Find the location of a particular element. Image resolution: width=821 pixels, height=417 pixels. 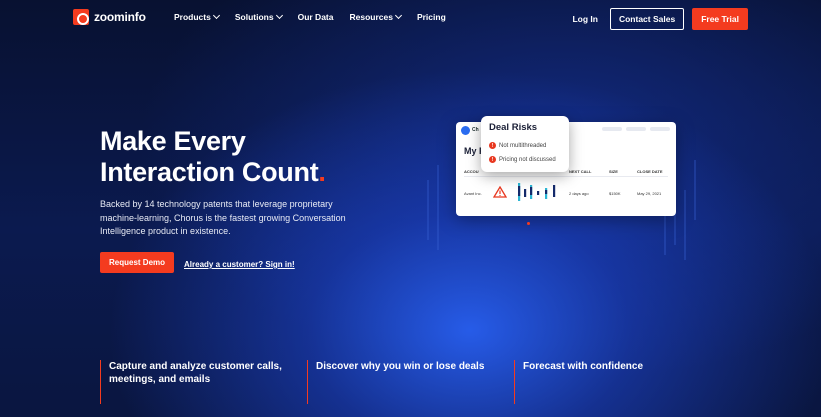

column-header-account: ACCOU is located at coordinates (471, 171).